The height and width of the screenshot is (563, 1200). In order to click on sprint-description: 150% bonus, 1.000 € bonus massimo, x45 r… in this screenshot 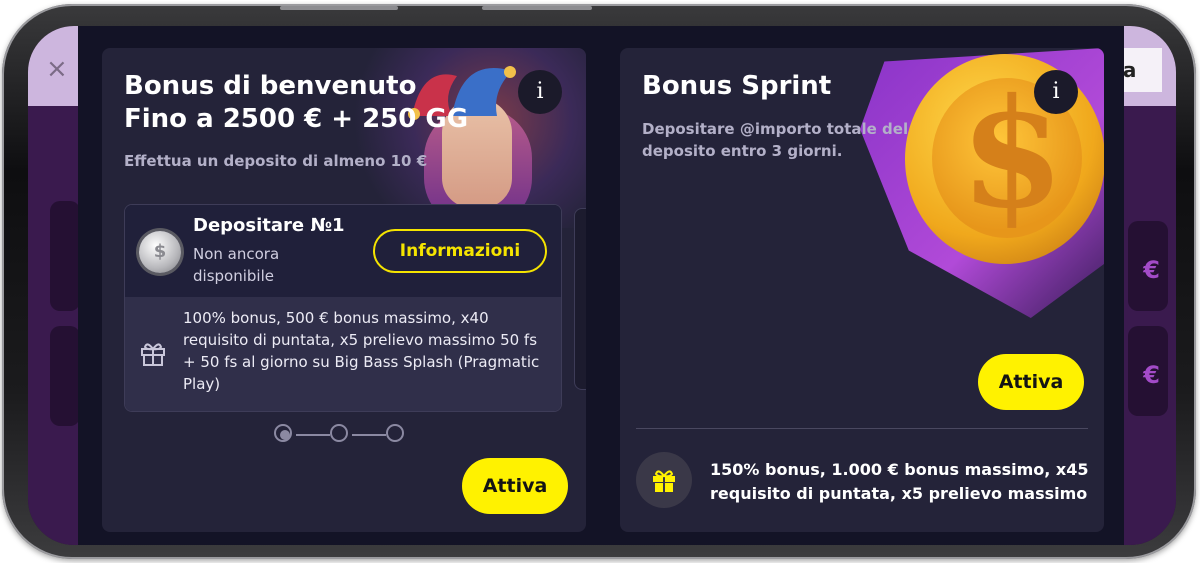, I will do `click(899, 481)`.